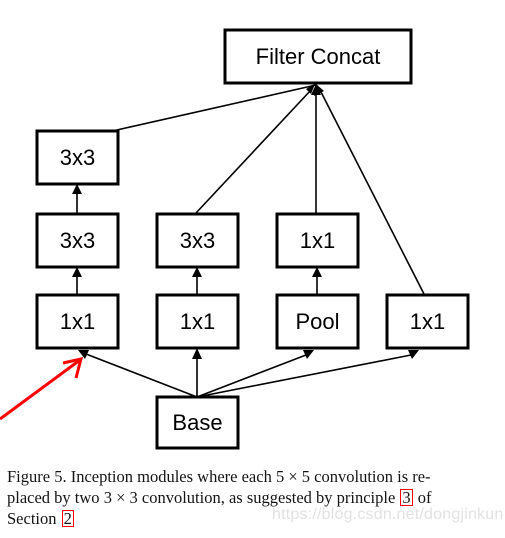 The height and width of the screenshot is (538, 505). Describe the element at coordinates (406, 497) in the screenshot. I see `caption-ref-link-3: 3` at that location.